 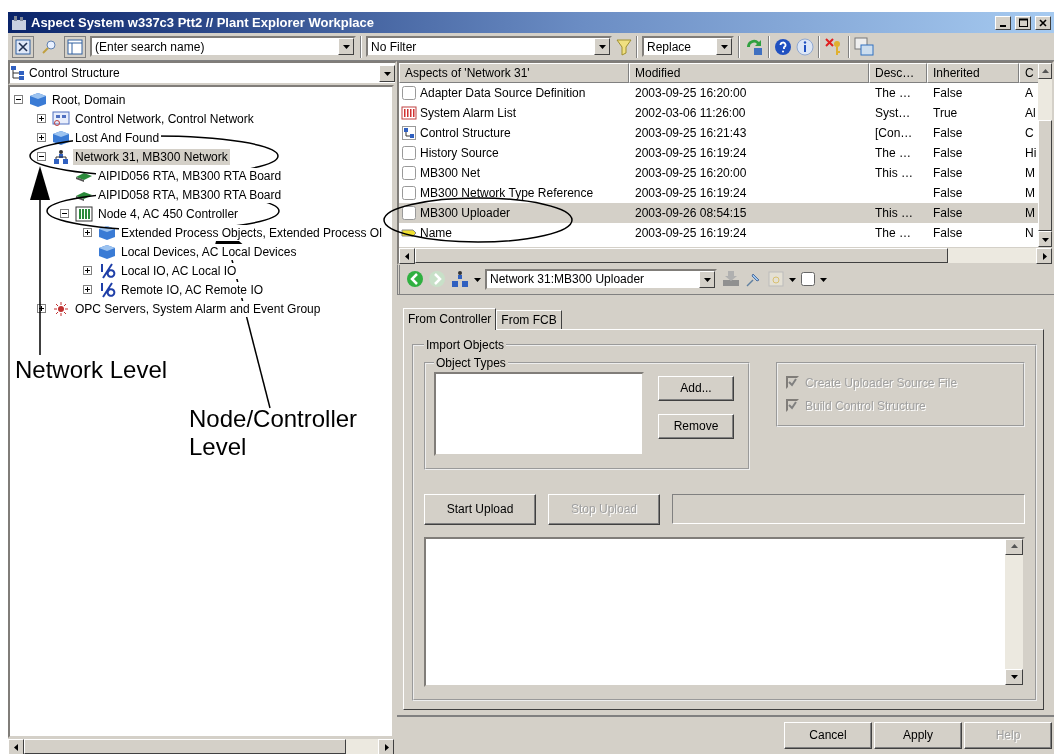 I want to click on table-cell: History Source, so click(x=459, y=153).